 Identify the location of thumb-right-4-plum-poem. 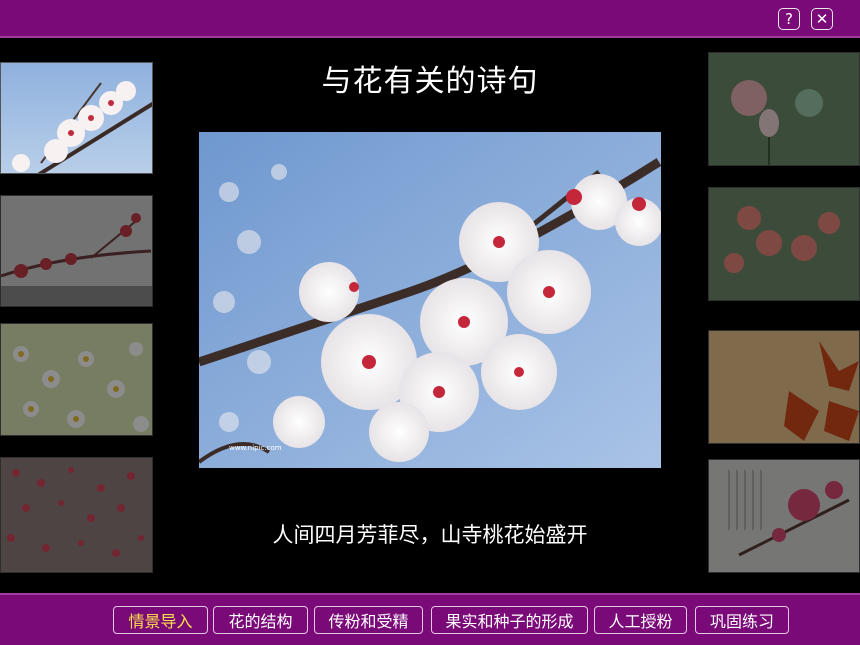
(784, 516).